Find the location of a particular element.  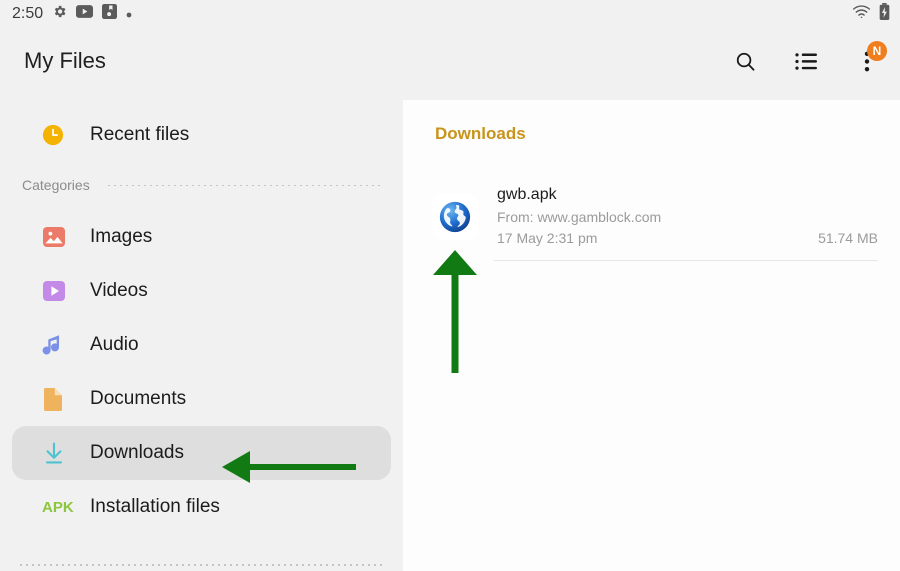

sidebar-item-recent-files: Recent files is located at coordinates (201, 135).